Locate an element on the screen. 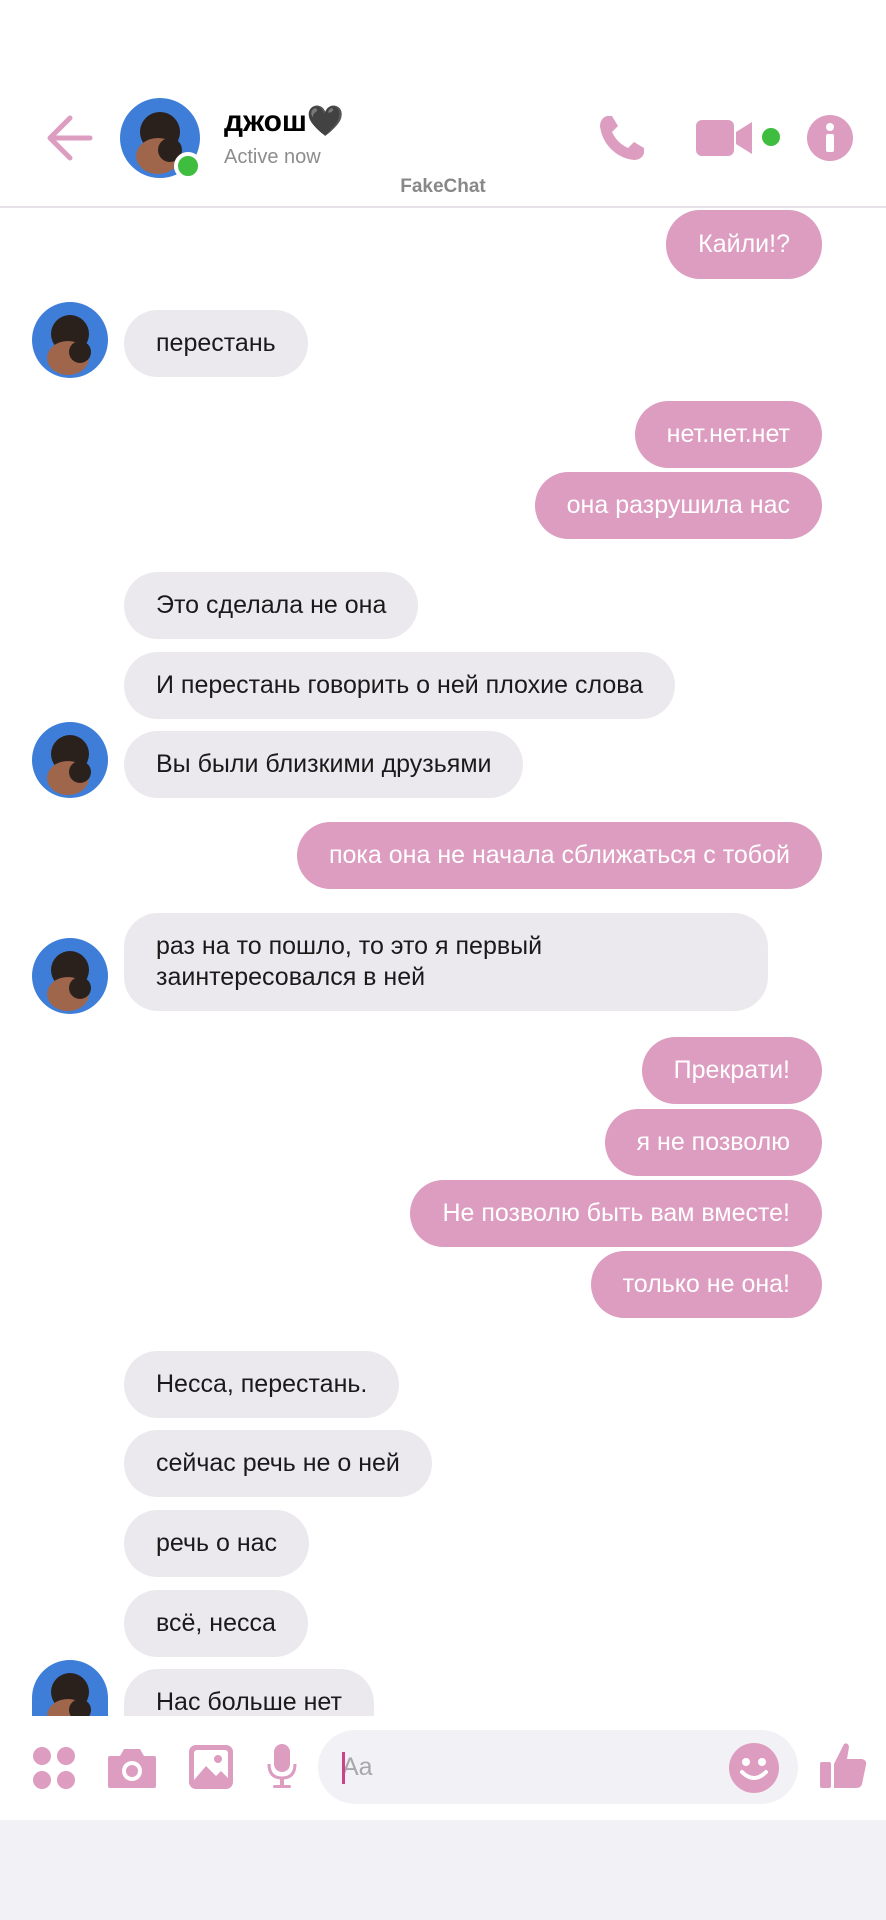  message-bubble: Нас больше нет is located at coordinates (249, 1692).